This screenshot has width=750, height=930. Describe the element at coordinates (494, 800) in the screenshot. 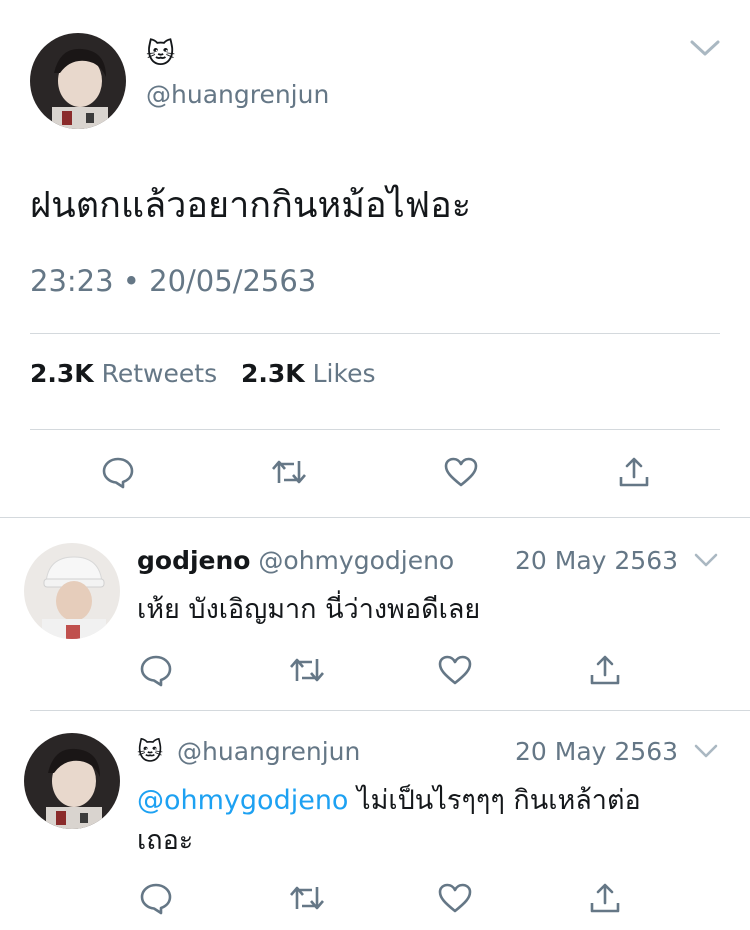

I see `reply-text-part: ไม่เป็นไรๆๆๆ กินเหล้าต่อ` at that location.